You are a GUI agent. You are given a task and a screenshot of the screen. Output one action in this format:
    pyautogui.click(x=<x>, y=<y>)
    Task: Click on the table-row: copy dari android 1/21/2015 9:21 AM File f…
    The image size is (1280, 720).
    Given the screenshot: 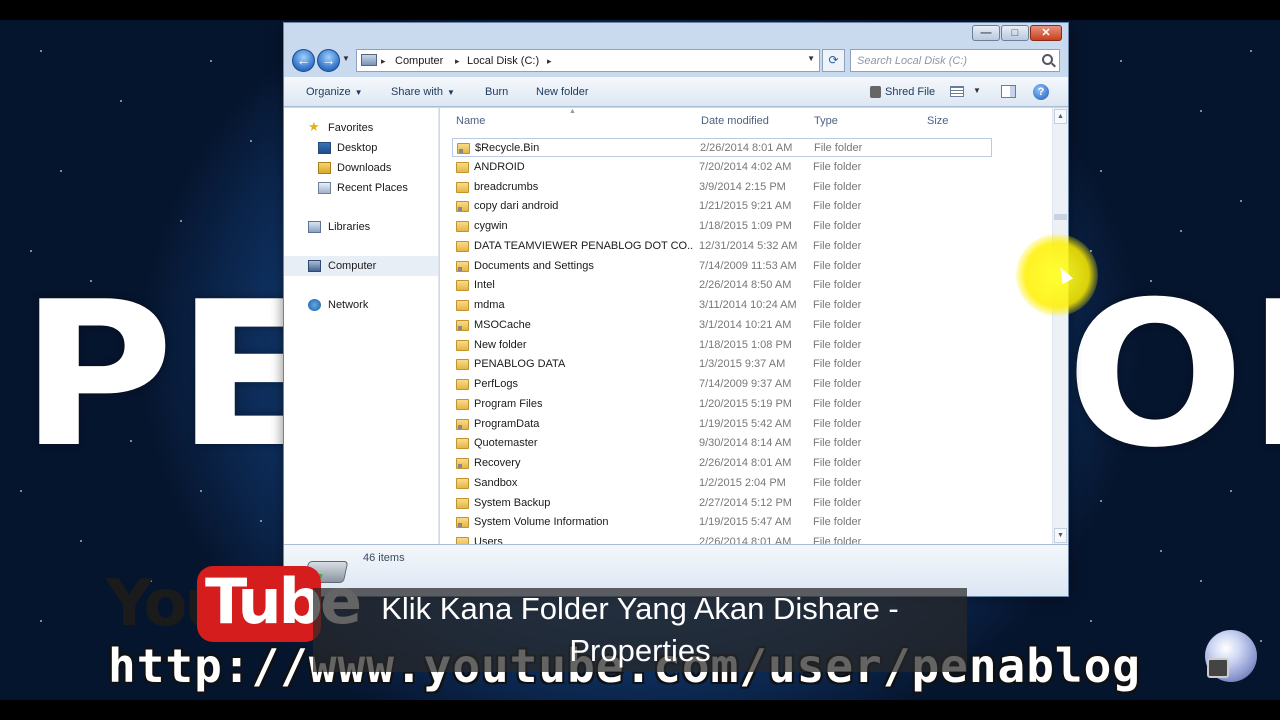 What is the action you would take?
    pyautogui.click(x=722, y=206)
    